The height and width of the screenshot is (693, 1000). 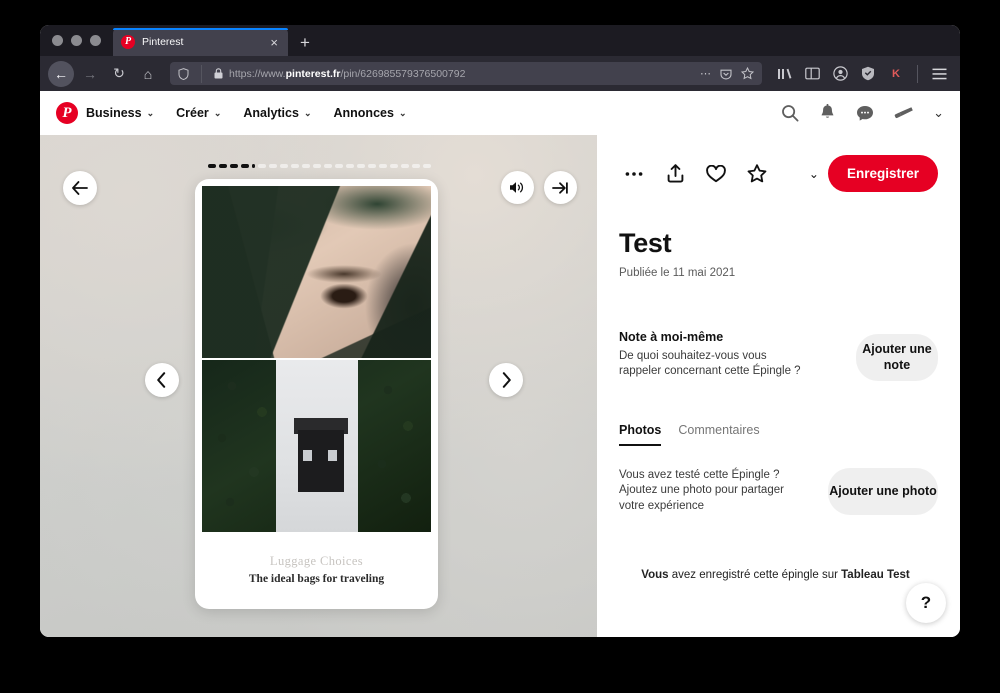 I want to click on address-bar-icons: ⋯, so click(x=727, y=73).